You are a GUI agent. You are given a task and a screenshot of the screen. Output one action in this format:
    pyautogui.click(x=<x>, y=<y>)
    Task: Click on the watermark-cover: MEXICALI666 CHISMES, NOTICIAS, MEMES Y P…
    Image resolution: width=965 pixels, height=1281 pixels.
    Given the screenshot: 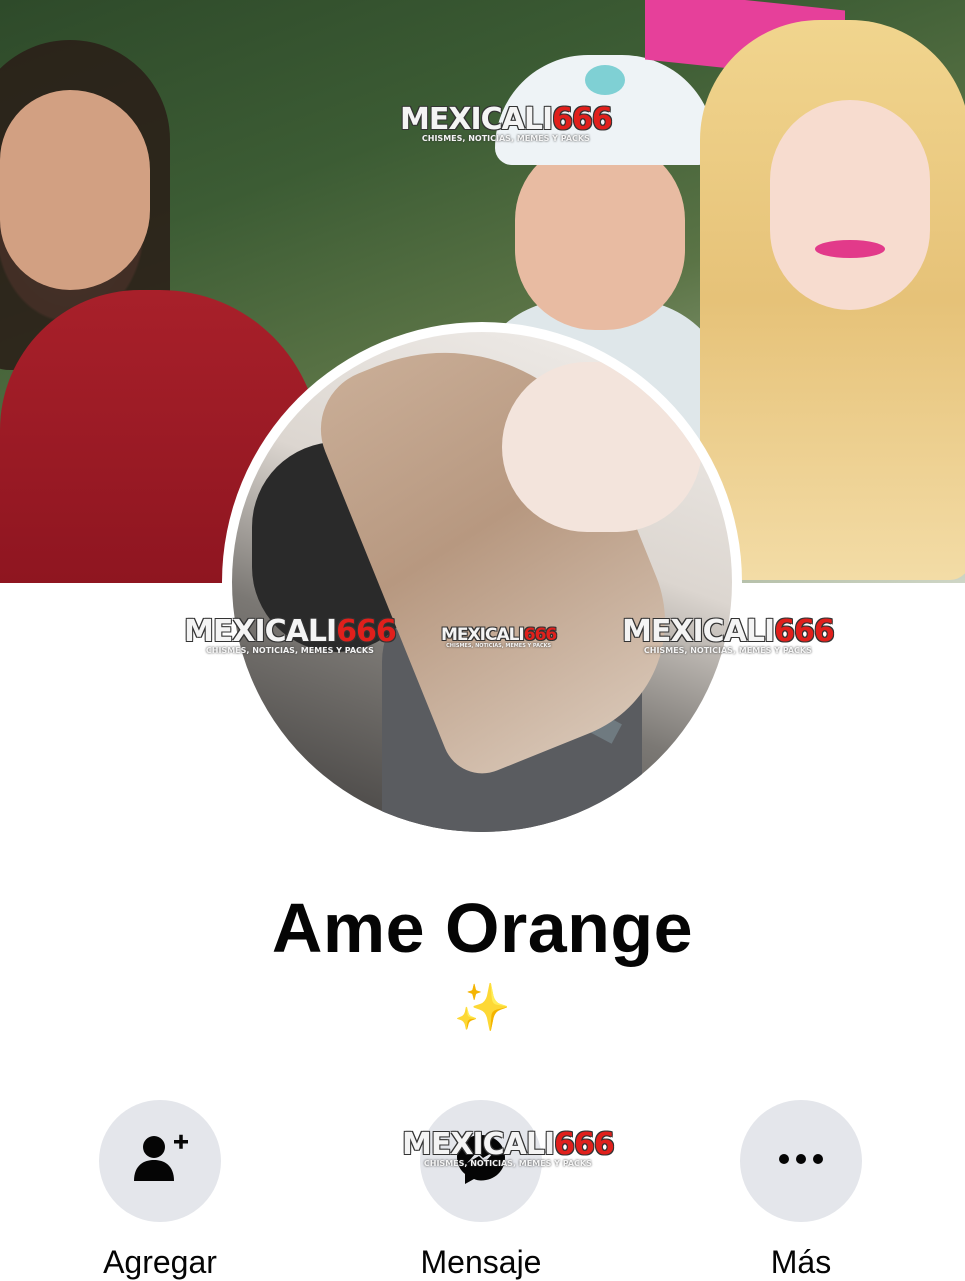 What is the action you would take?
    pyautogui.click(x=506, y=122)
    